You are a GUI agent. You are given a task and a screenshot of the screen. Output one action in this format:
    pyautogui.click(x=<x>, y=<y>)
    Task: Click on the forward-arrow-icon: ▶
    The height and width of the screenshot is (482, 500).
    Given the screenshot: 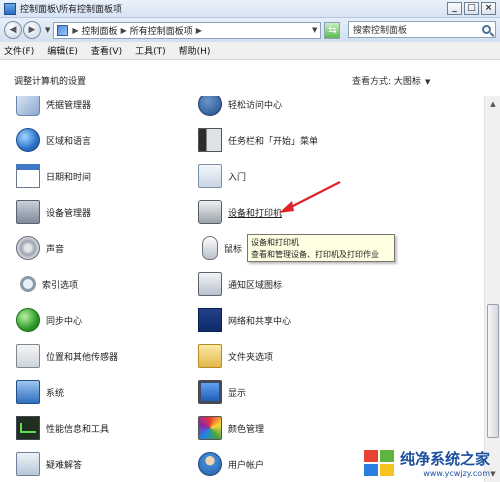 What is the action you would take?
    pyautogui.click(x=32, y=30)
    